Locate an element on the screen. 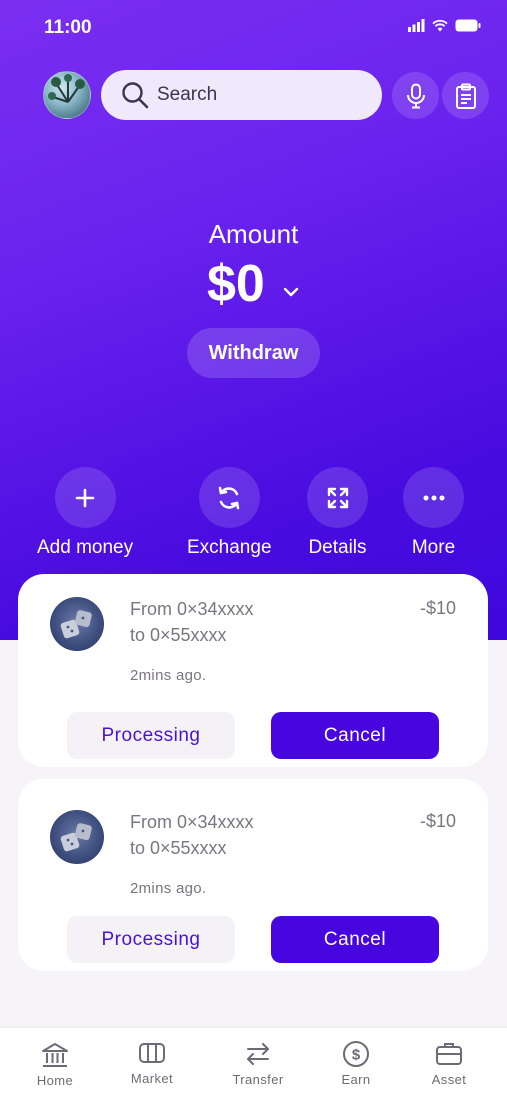 This screenshot has height=1100, width=507. dollar-icon: $ is located at coordinates (356, 1054).